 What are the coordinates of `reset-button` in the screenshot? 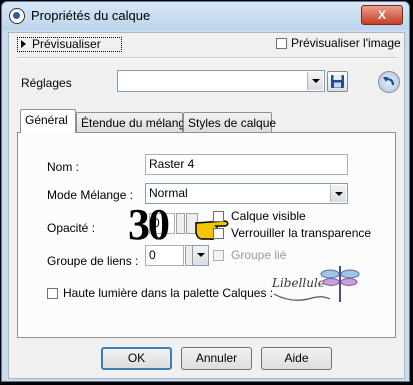 It's located at (389, 82).